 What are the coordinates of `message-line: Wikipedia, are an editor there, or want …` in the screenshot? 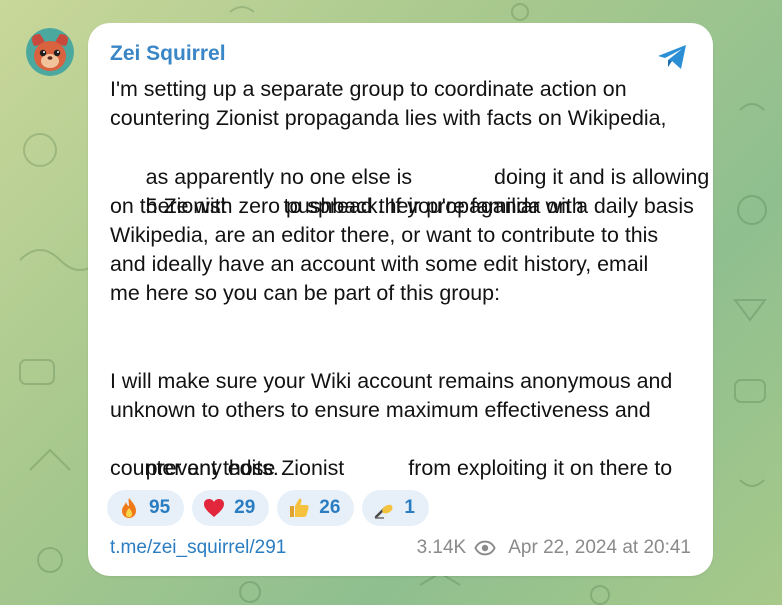 It's located at (384, 234).